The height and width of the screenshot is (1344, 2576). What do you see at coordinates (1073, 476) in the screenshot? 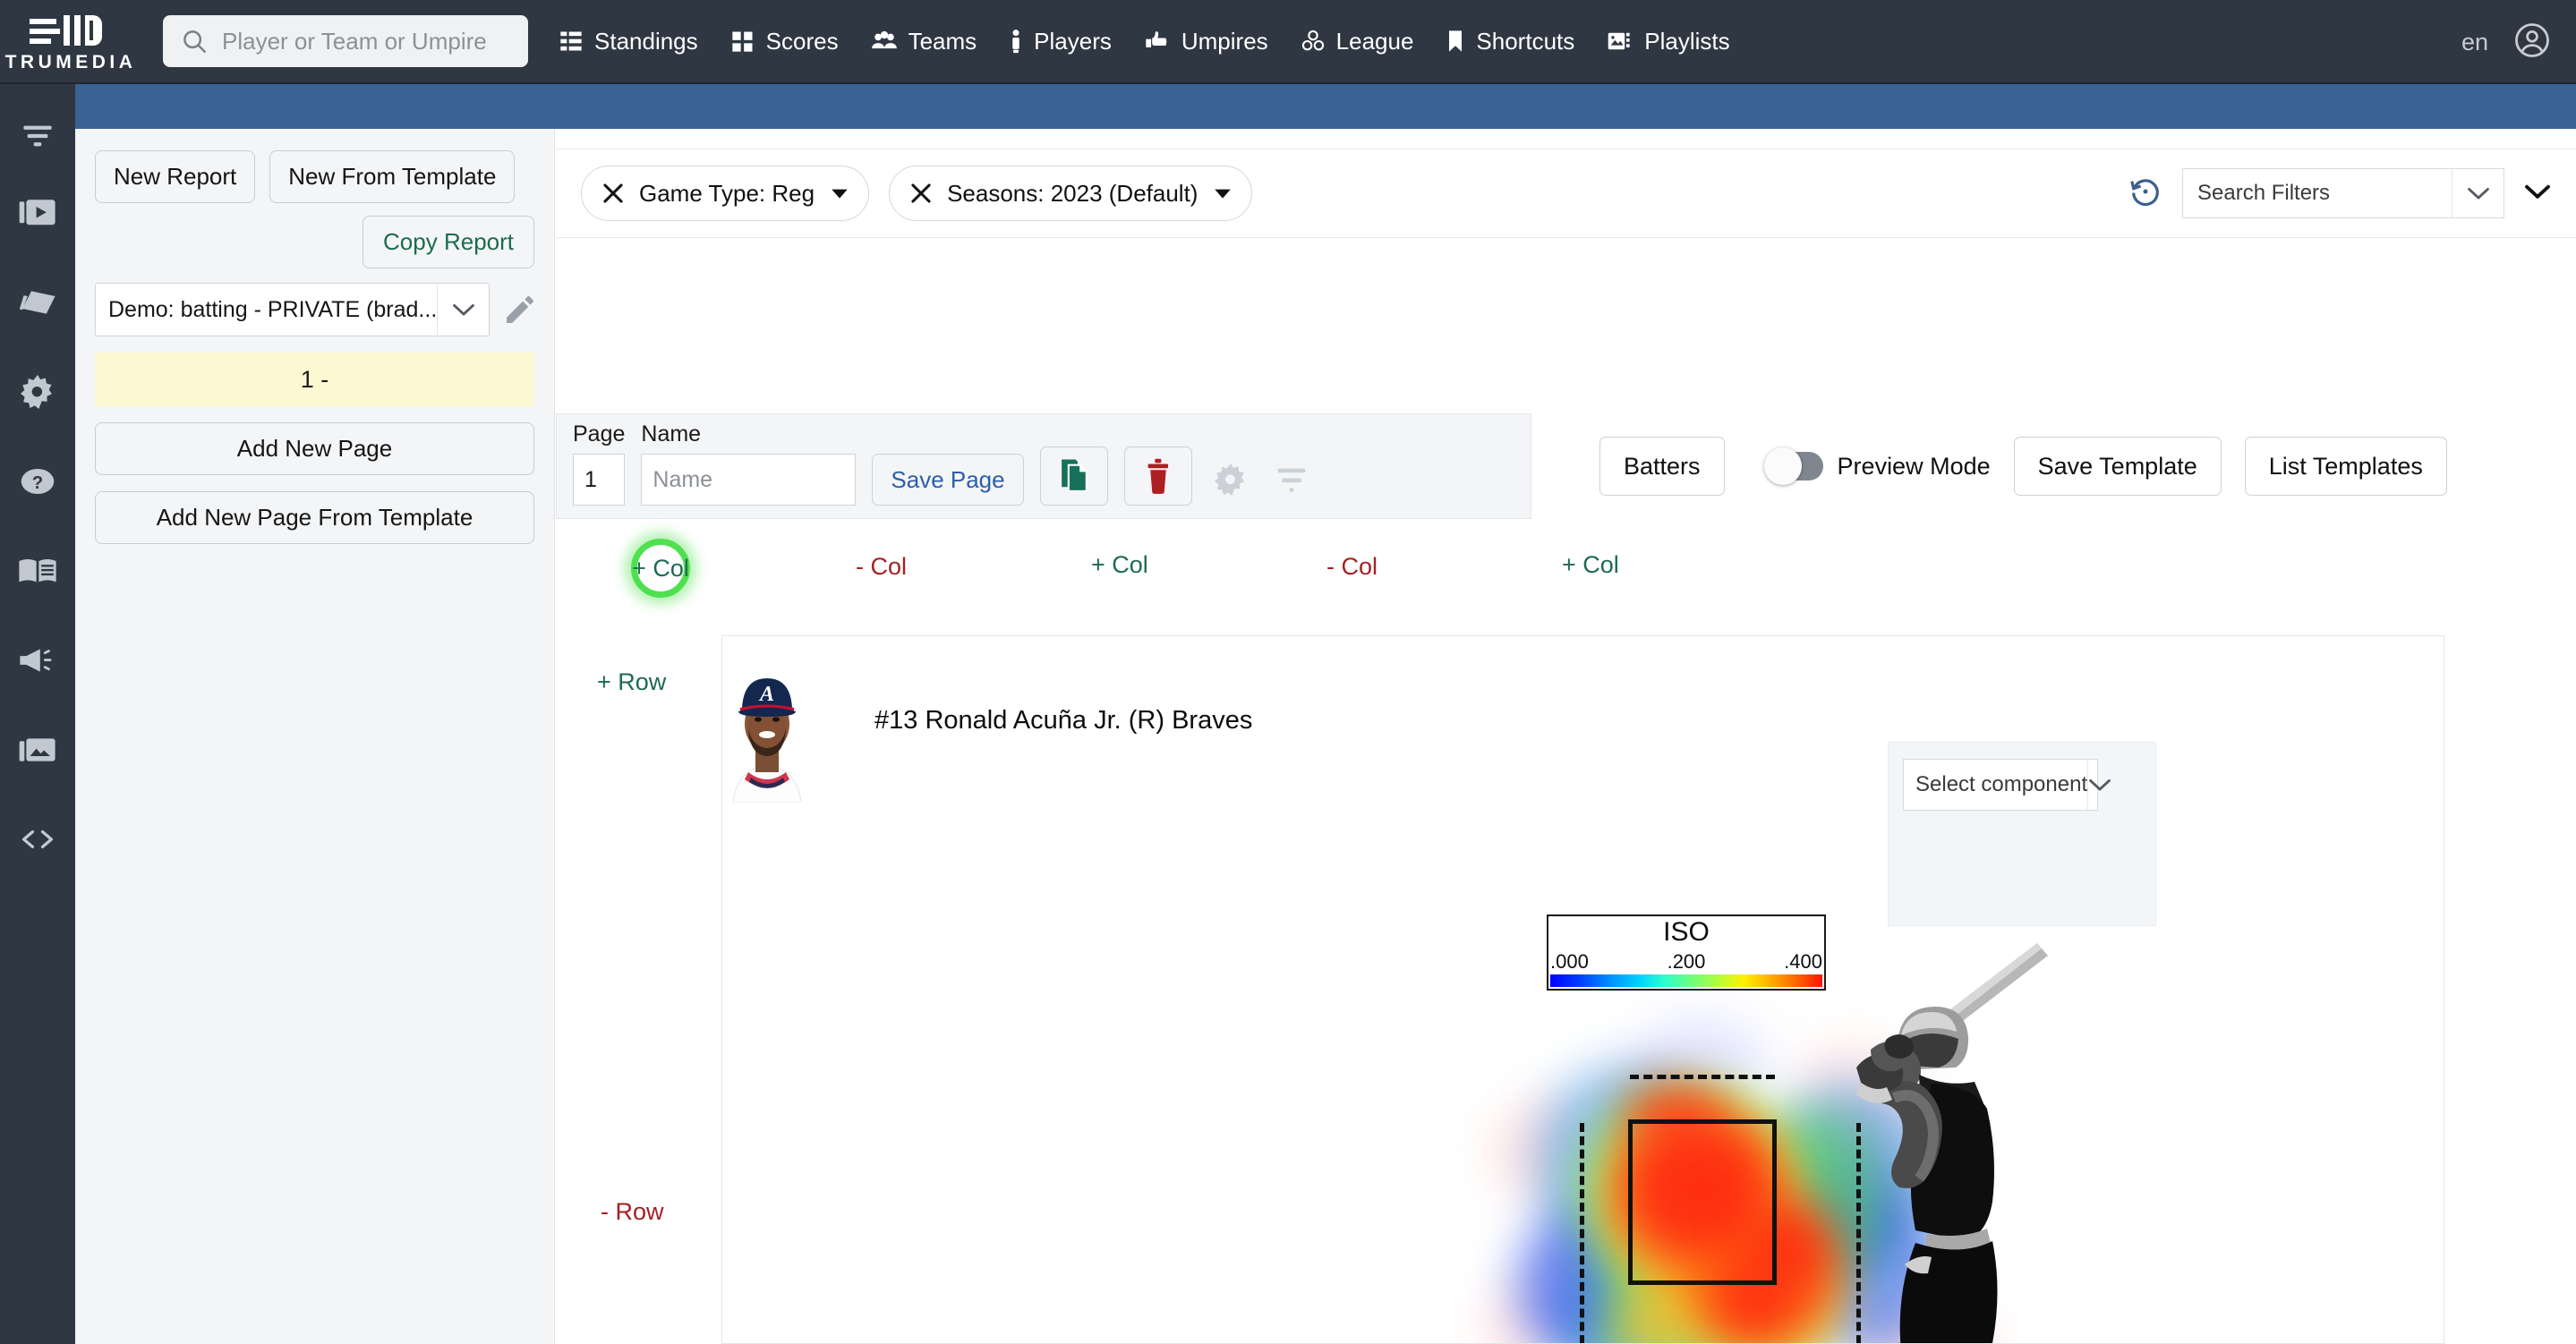
I see `copy-page-icon` at bounding box center [1073, 476].